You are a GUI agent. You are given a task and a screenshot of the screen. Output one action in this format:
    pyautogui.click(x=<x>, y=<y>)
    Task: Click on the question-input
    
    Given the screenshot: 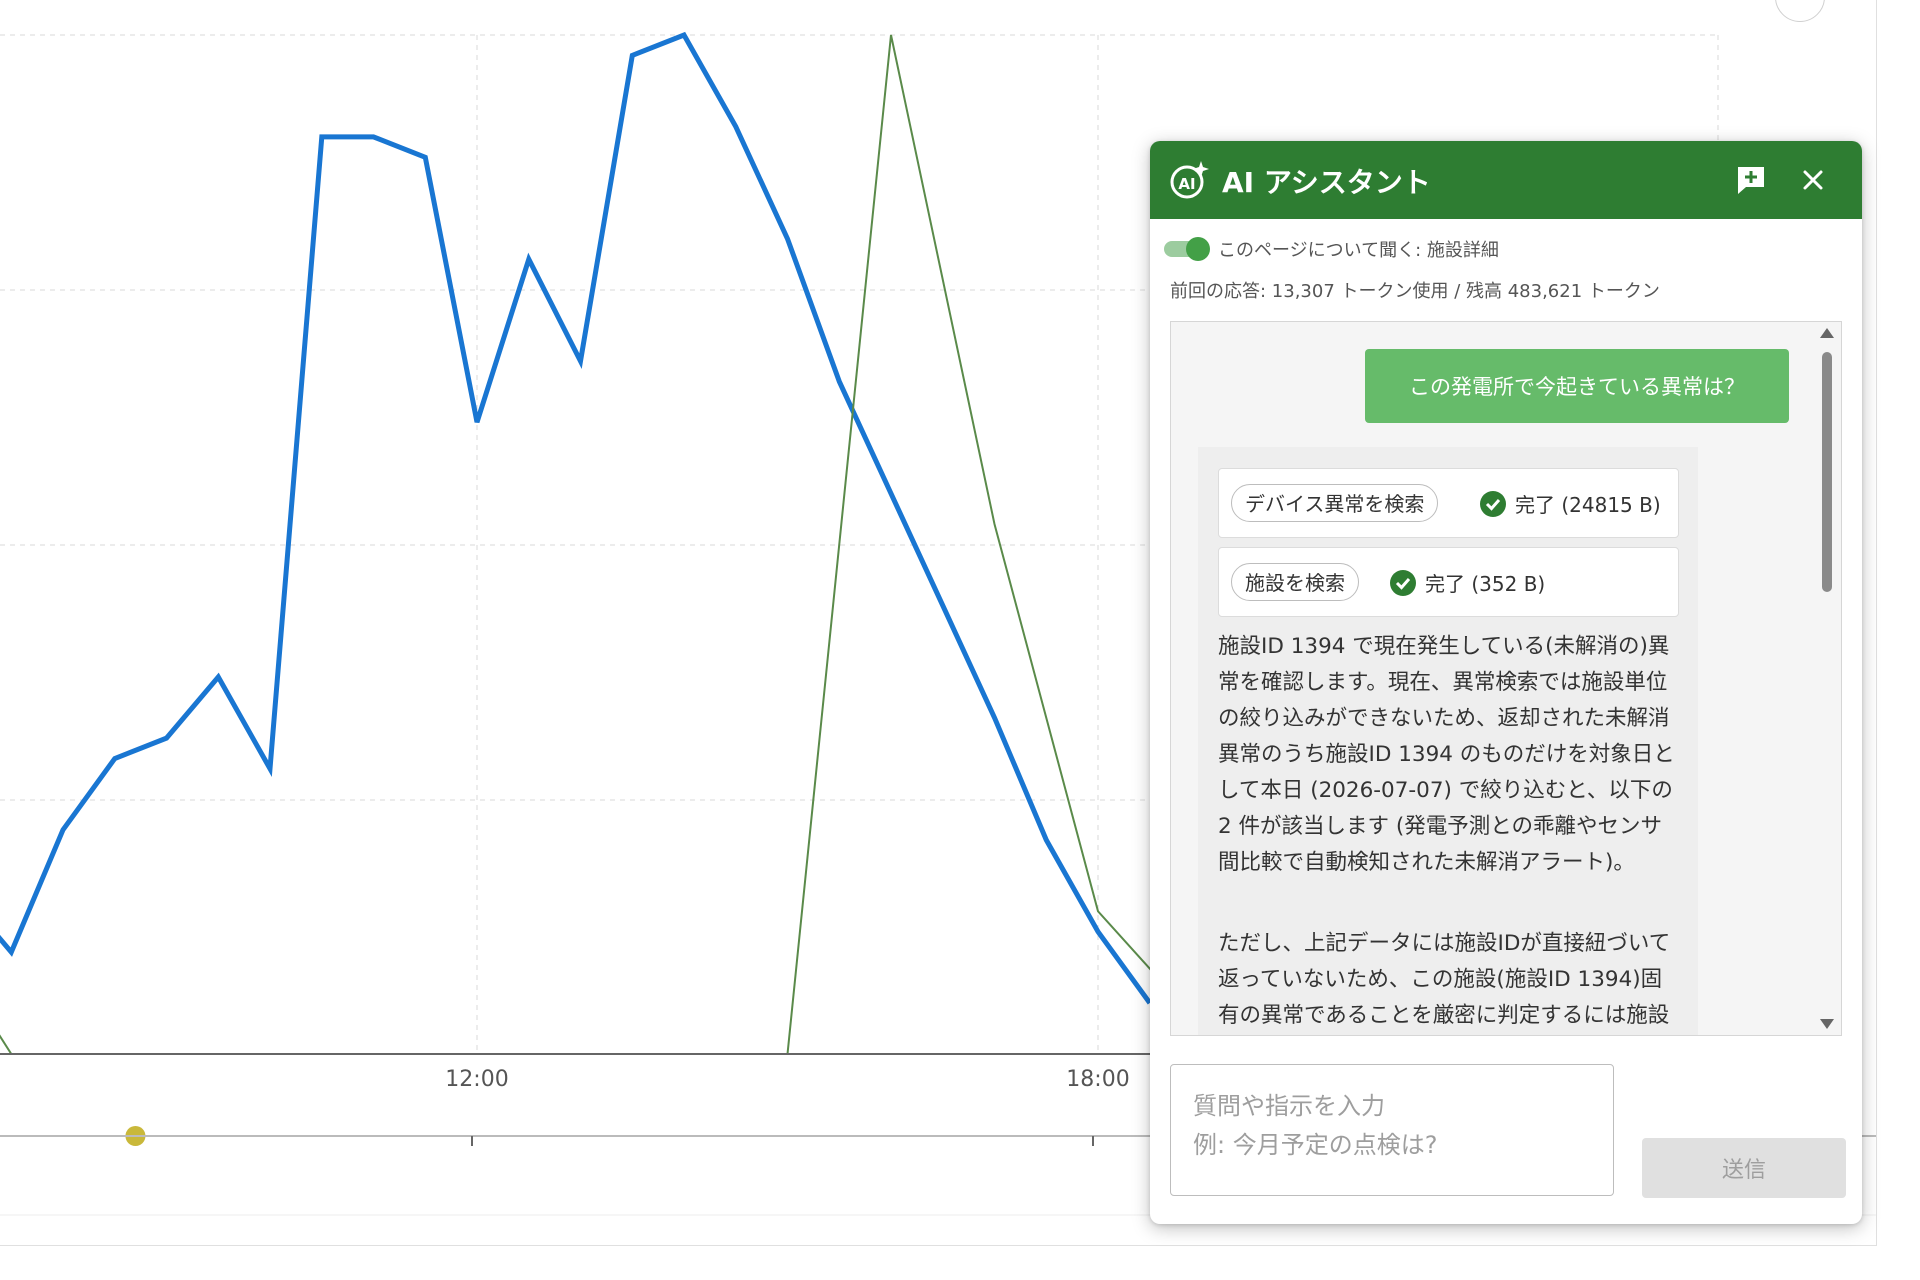 What is the action you would take?
    pyautogui.click(x=1392, y=1130)
    